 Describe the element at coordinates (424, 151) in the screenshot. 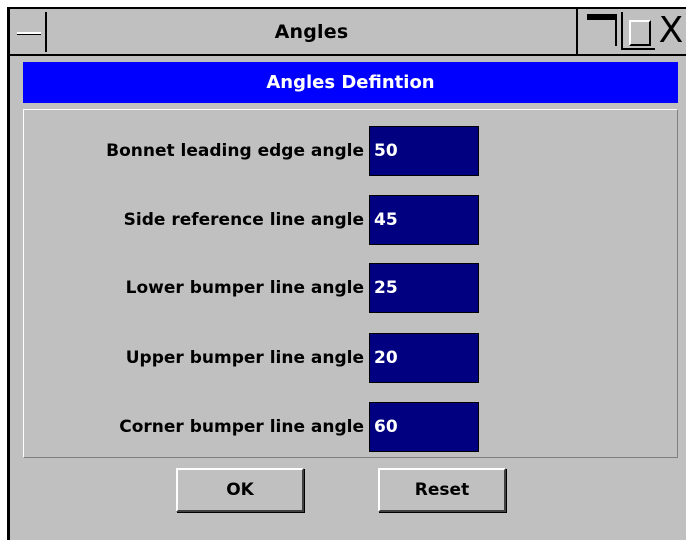

I see `bonnet-leading-edge-angle-input` at that location.